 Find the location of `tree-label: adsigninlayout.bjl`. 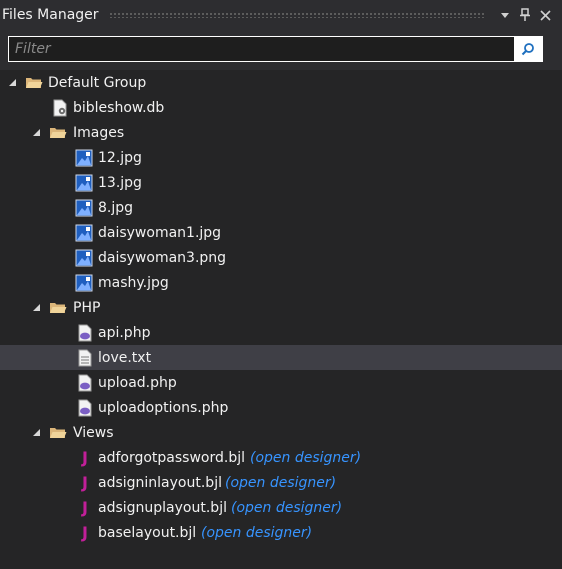

tree-label: adsigninlayout.bjl is located at coordinates (160, 482).